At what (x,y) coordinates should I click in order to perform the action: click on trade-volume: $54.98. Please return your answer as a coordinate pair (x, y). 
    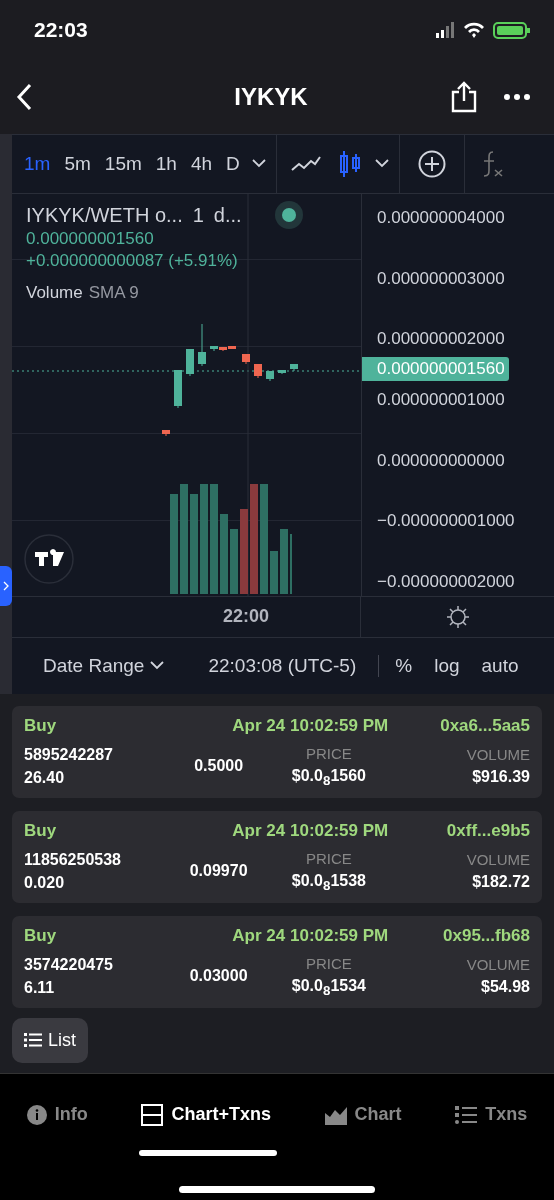
    Looking at the image, I should click on (505, 987).